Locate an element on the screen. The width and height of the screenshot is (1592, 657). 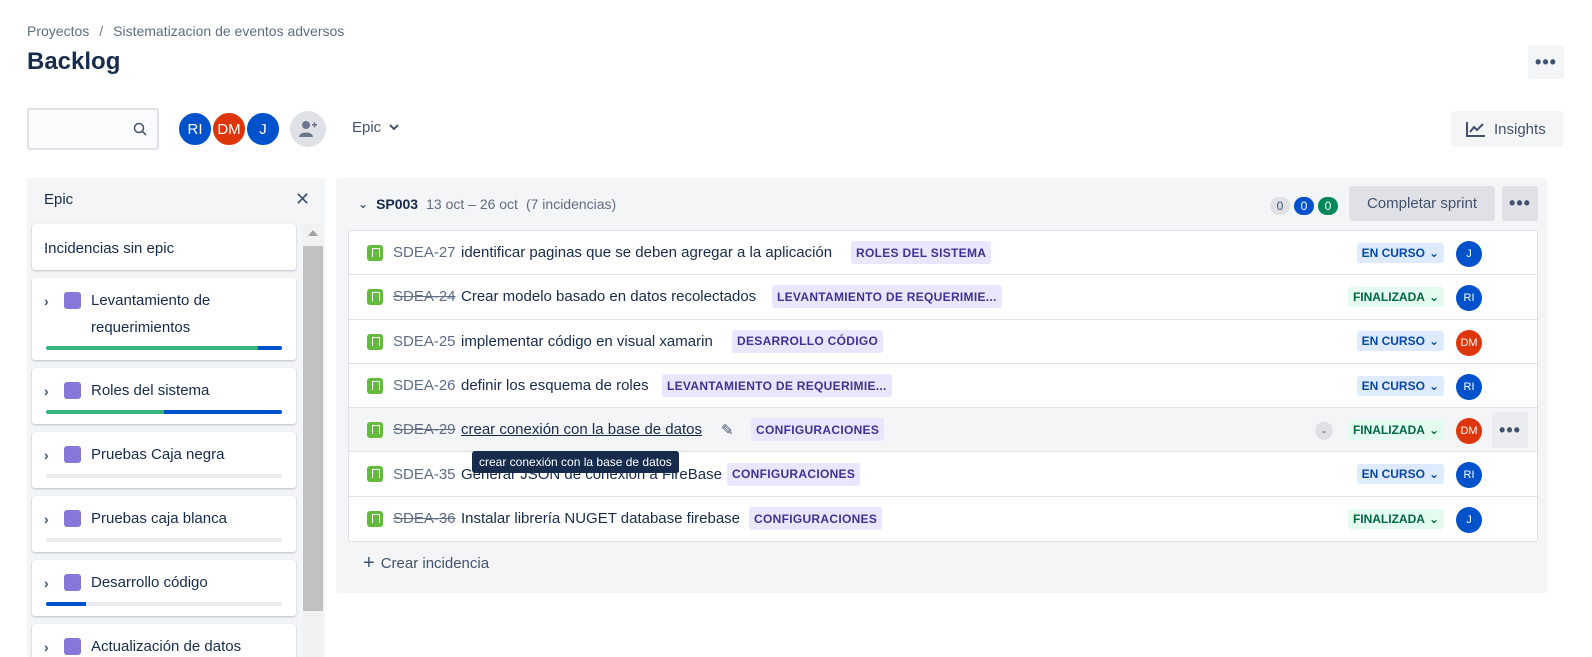
epic-color-swatch is located at coordinates (72, 390).